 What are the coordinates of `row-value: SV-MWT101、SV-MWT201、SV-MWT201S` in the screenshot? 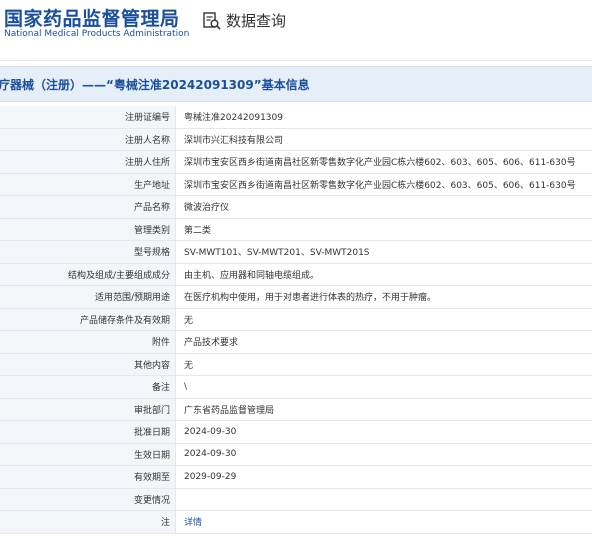 It's located at (383, 252).